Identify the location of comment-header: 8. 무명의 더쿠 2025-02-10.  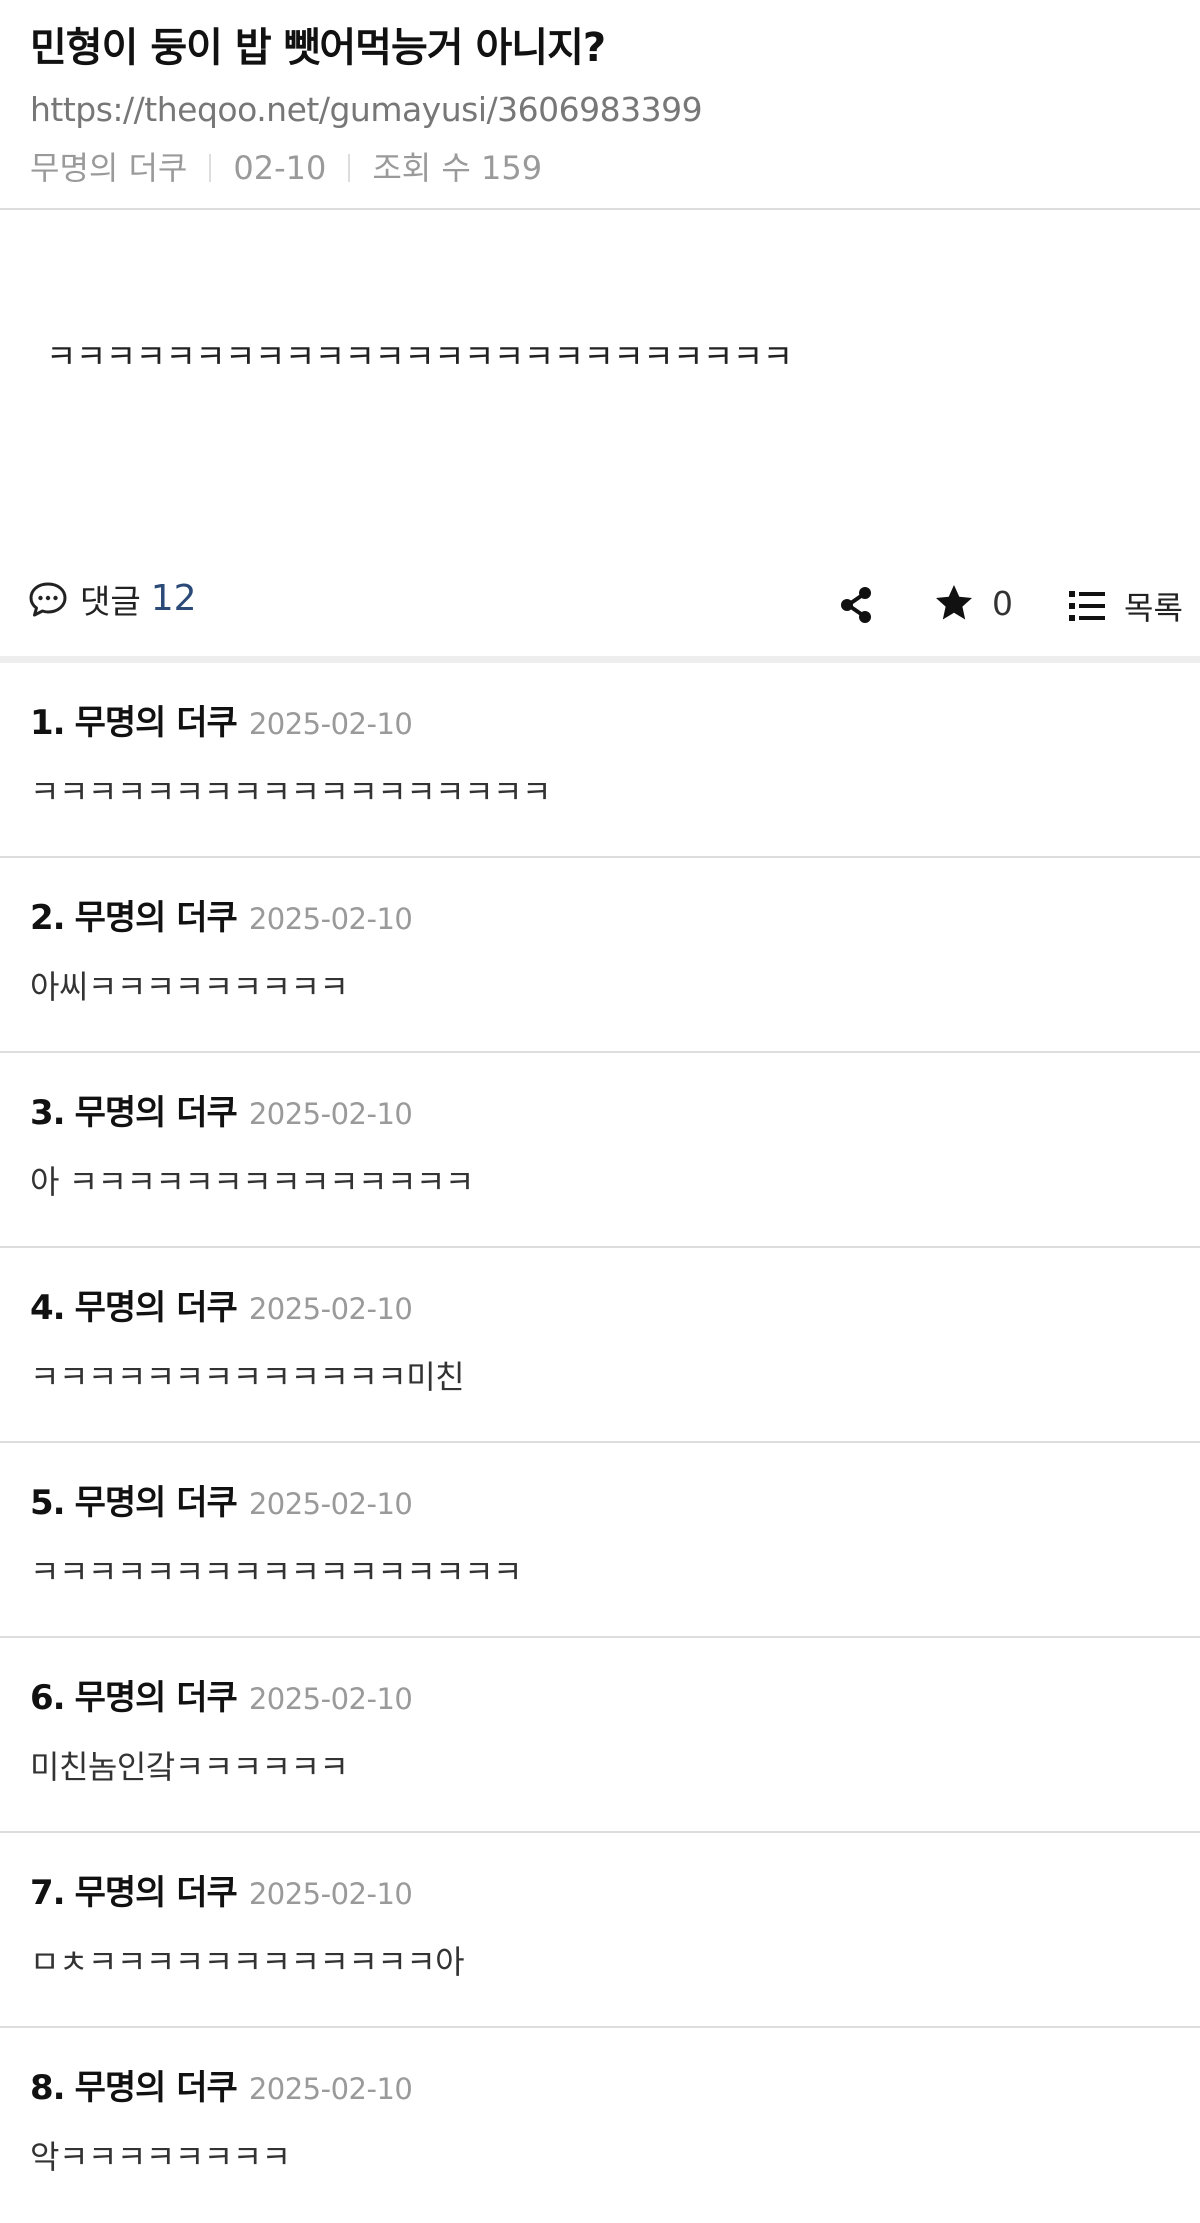
(600, 2088).